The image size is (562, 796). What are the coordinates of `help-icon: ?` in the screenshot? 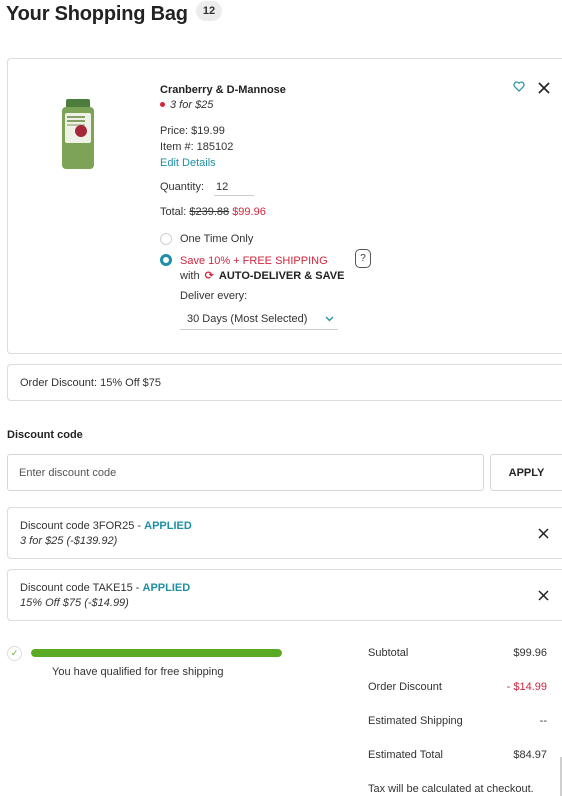 It's located at (363, 258).